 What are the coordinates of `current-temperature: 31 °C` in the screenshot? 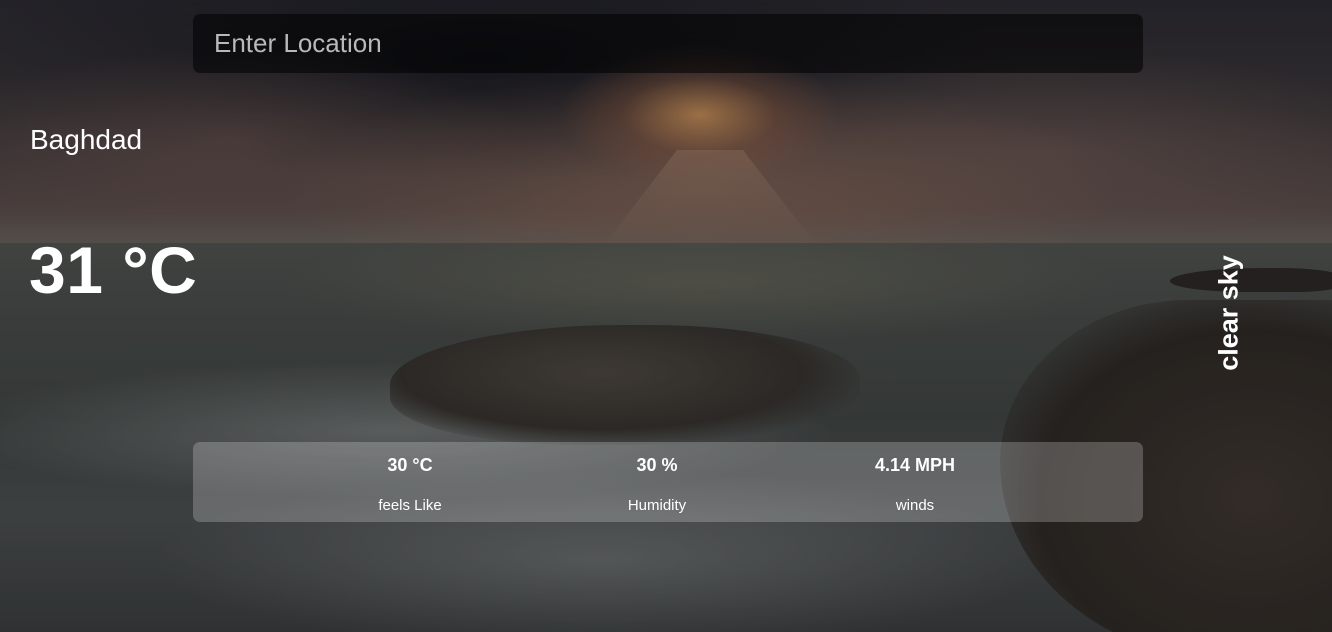 It's located at (113, 270).